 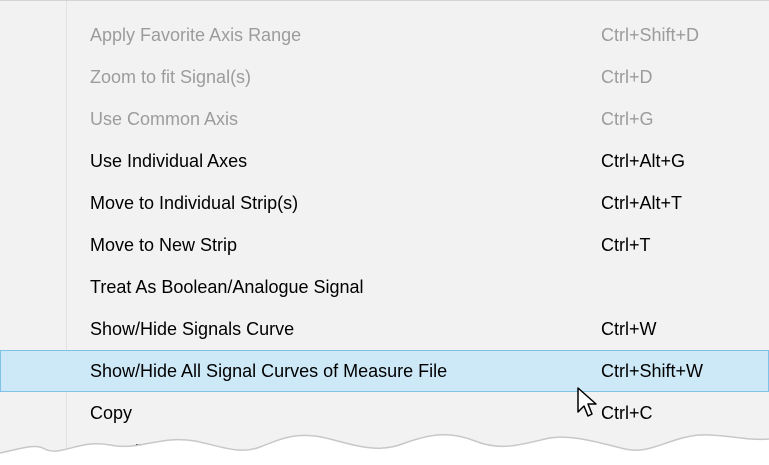 I want to click on menu-item-shortcut: Ctrl+Alt+T, so click(x=642, y=203).